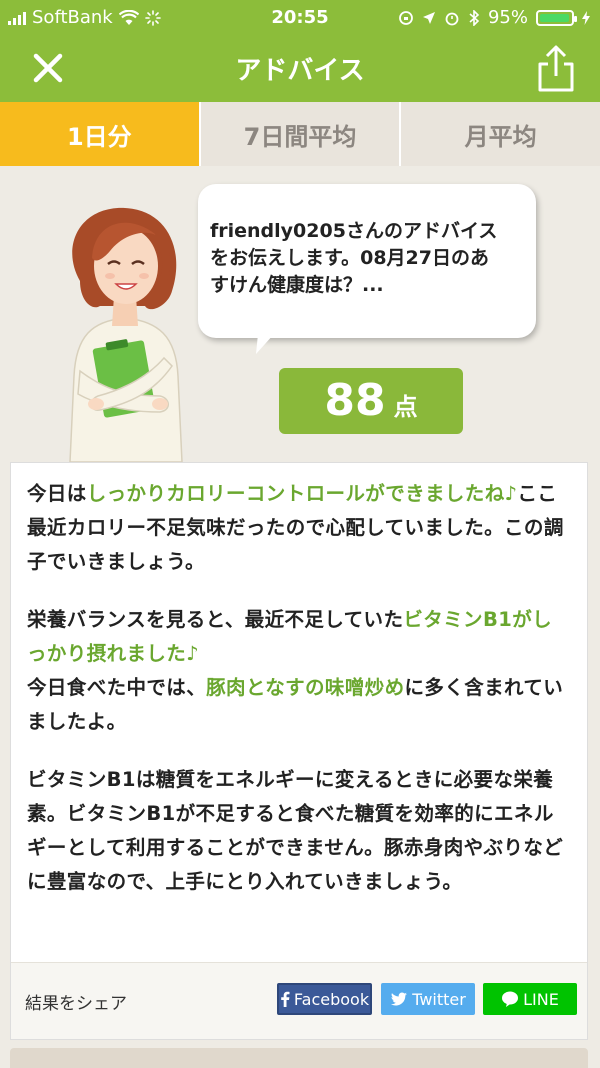  Describe the element at coordinates (300, 18) in the screenshot. I see `status-bar: SoftBank 20:55 95%` at that location.